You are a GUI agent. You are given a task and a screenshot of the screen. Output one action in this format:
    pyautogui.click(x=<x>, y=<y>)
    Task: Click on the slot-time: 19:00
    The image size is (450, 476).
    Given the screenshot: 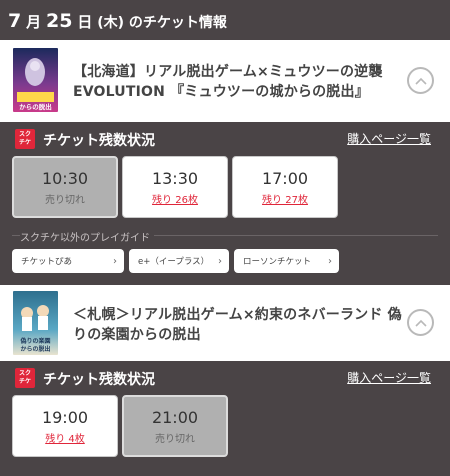 What is the action you would take?
    pyautogui.click(x=65, y=417)
    